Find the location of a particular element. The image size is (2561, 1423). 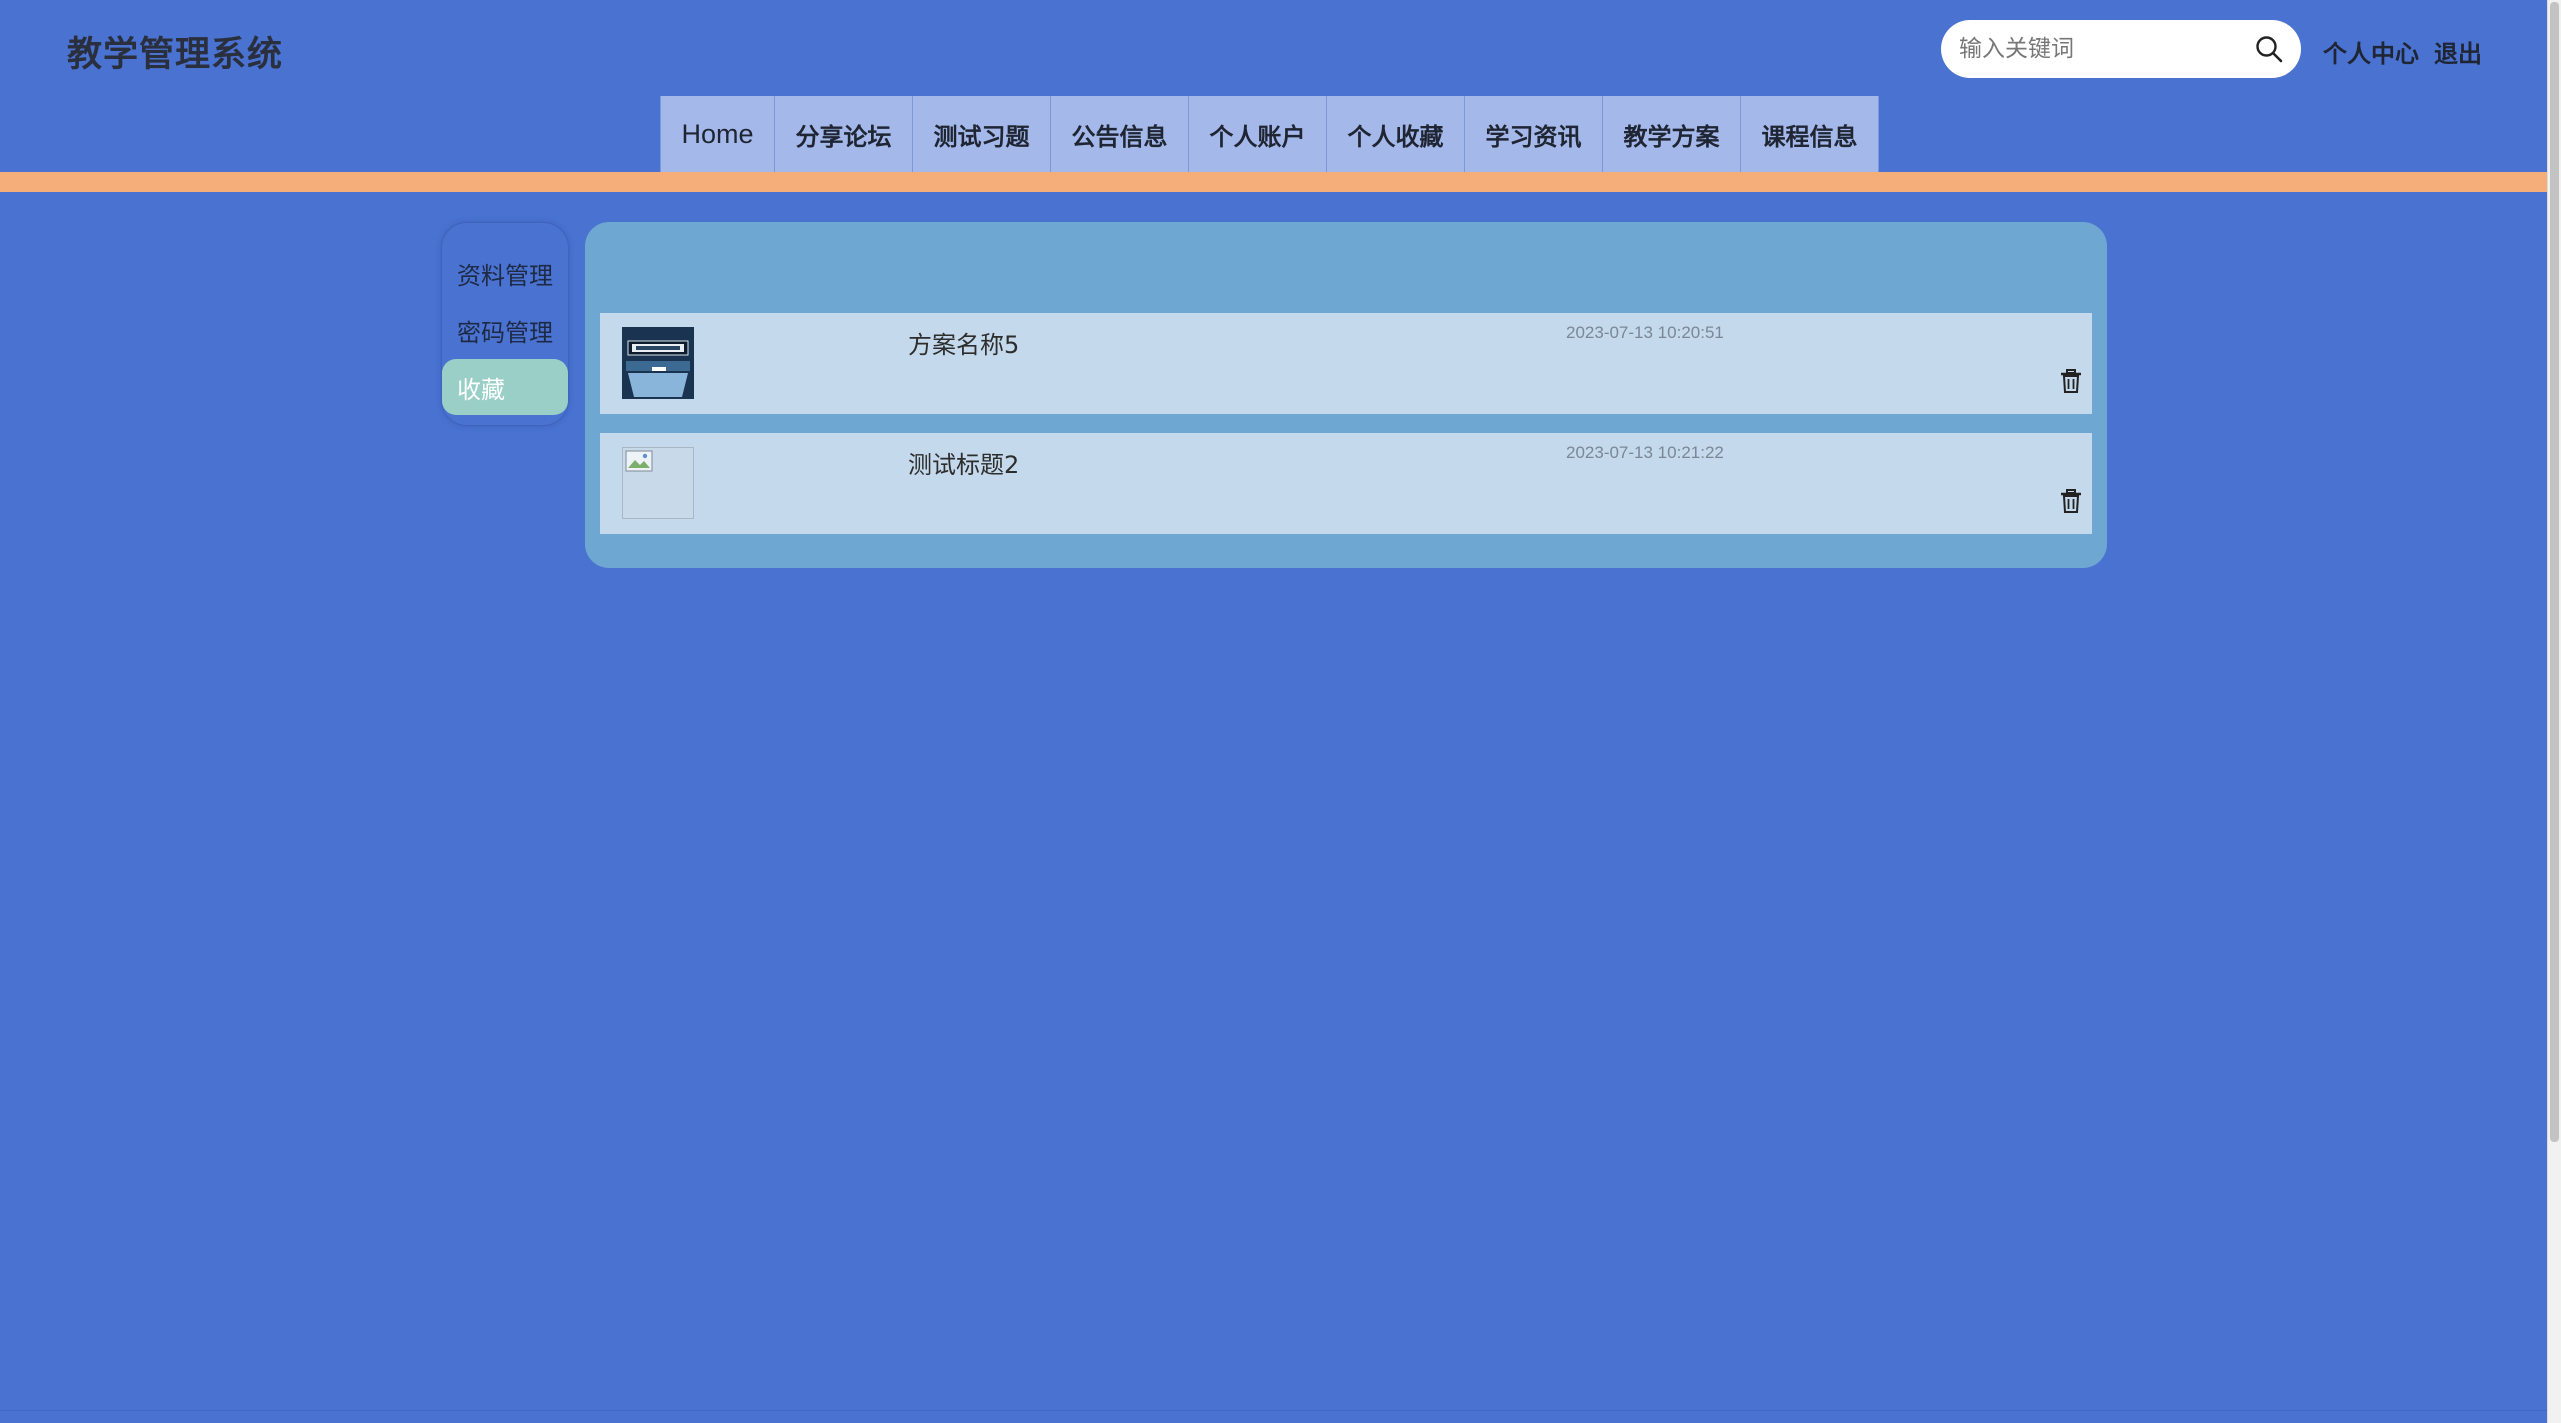

book-cover-icon is located at coordinates (658, 363).